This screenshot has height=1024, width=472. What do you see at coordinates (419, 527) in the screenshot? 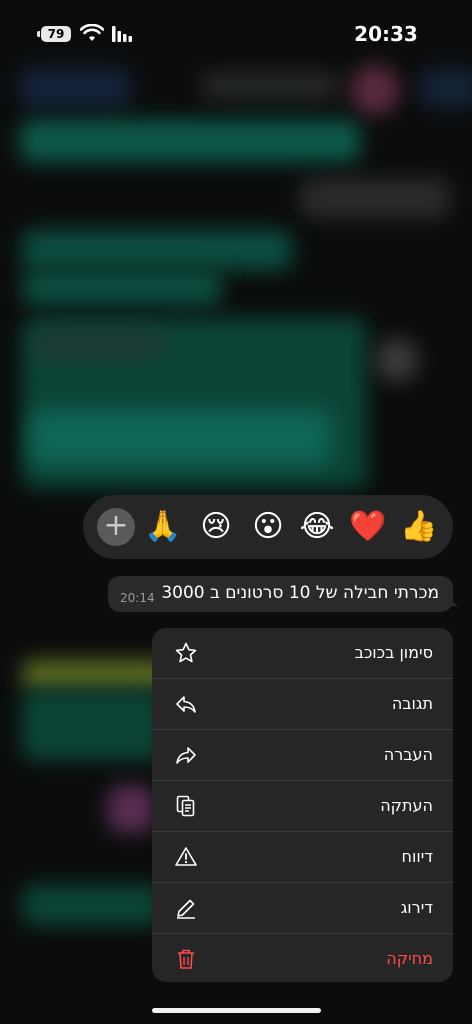
I see `reaction-thumbs-up: 👍` at bounding box center [419, 527].